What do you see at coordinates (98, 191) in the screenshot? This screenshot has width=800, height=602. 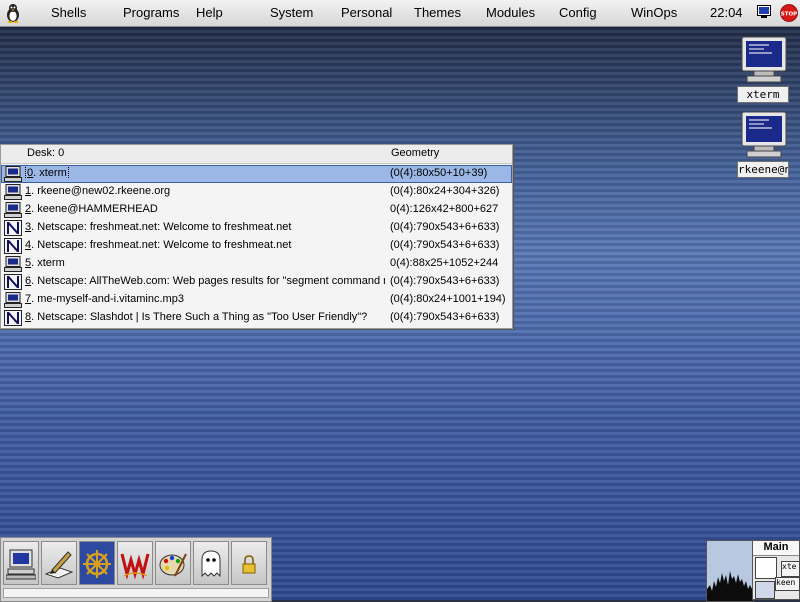 I see `window-title-text: 1. rkeene@new02.rkeene.org` at bounding box center [98, 191].